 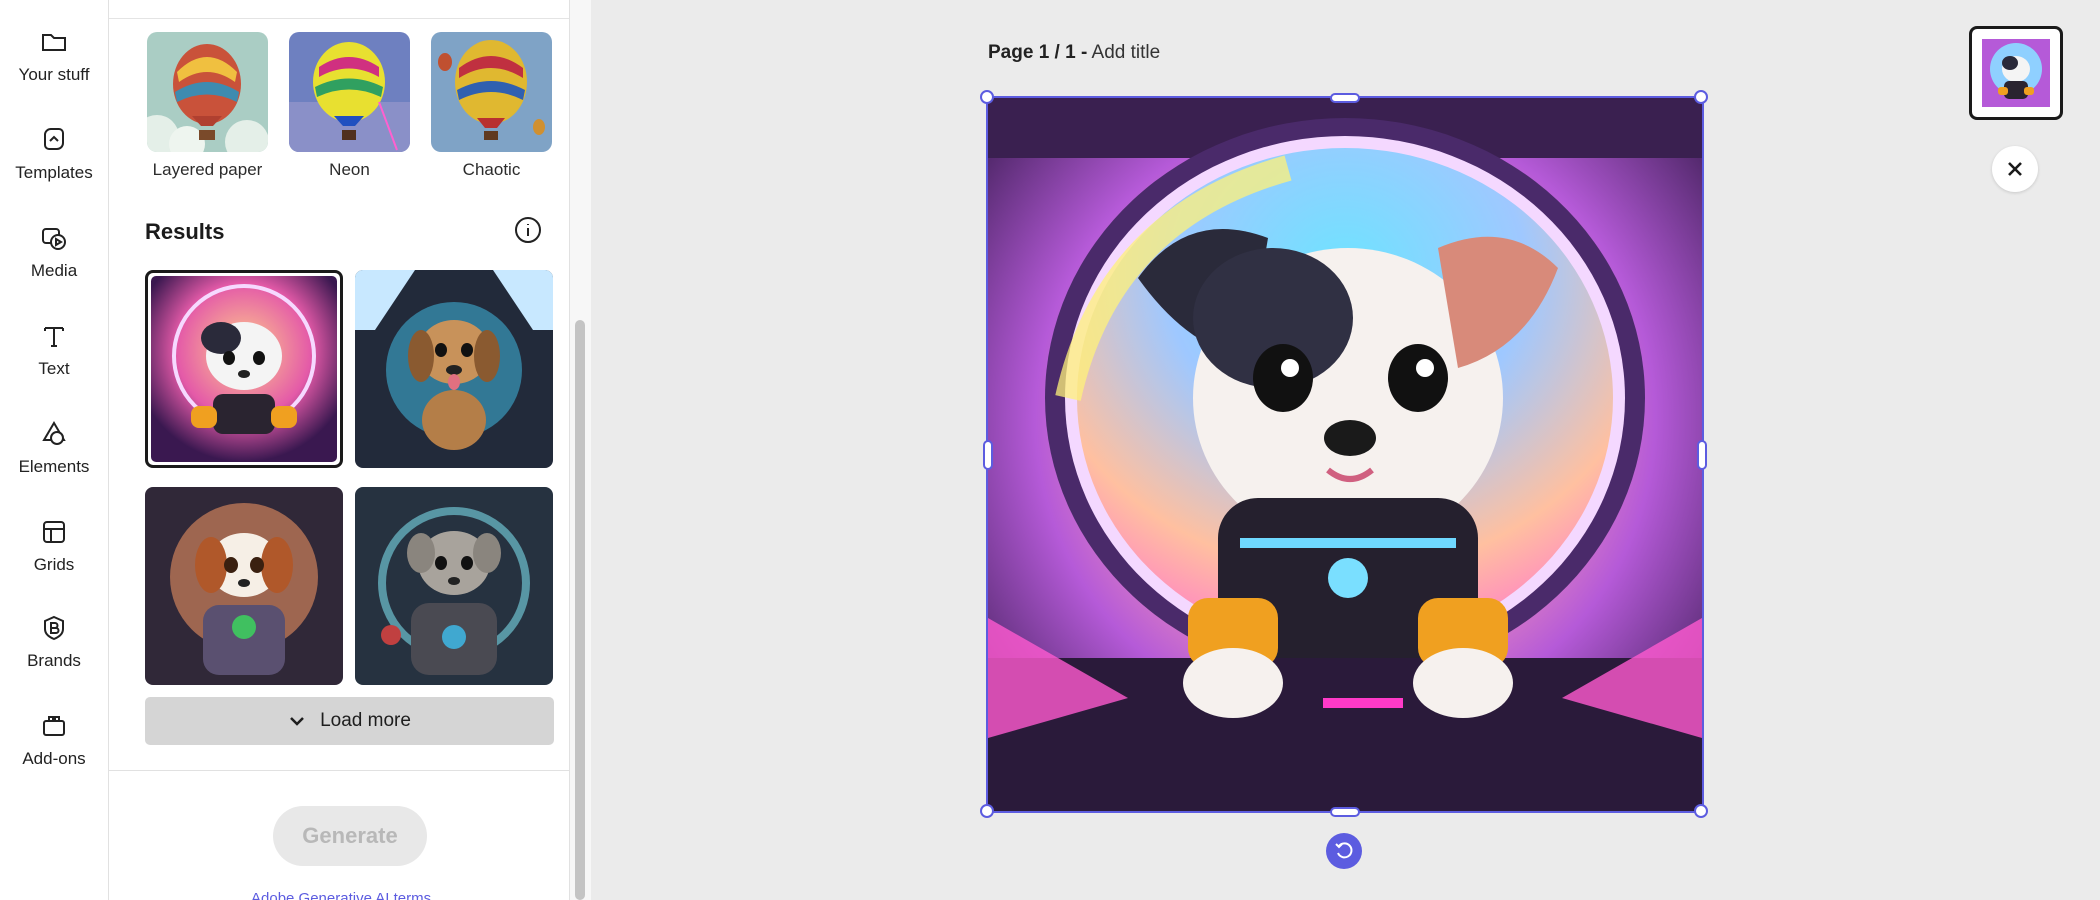 I want to click on page-number: Page 1 / 1 -, so click(x=1038, y=52).